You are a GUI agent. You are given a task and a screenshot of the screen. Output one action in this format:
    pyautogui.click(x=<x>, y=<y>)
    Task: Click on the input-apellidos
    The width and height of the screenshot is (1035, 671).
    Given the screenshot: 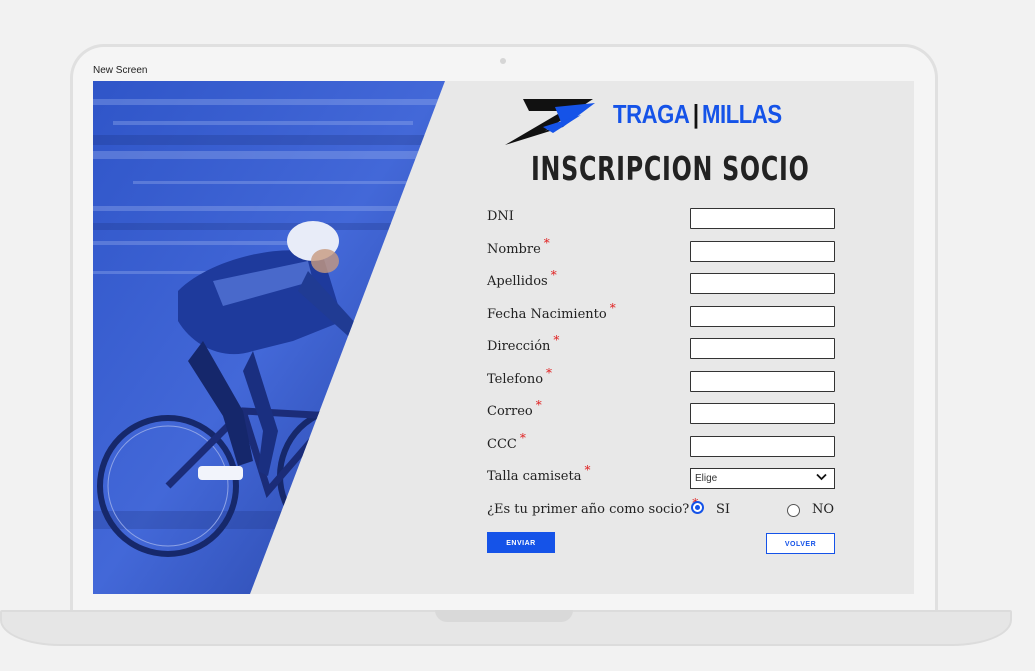 What is the action you would take?
    pyautogui.click(x=762, y=283)
    